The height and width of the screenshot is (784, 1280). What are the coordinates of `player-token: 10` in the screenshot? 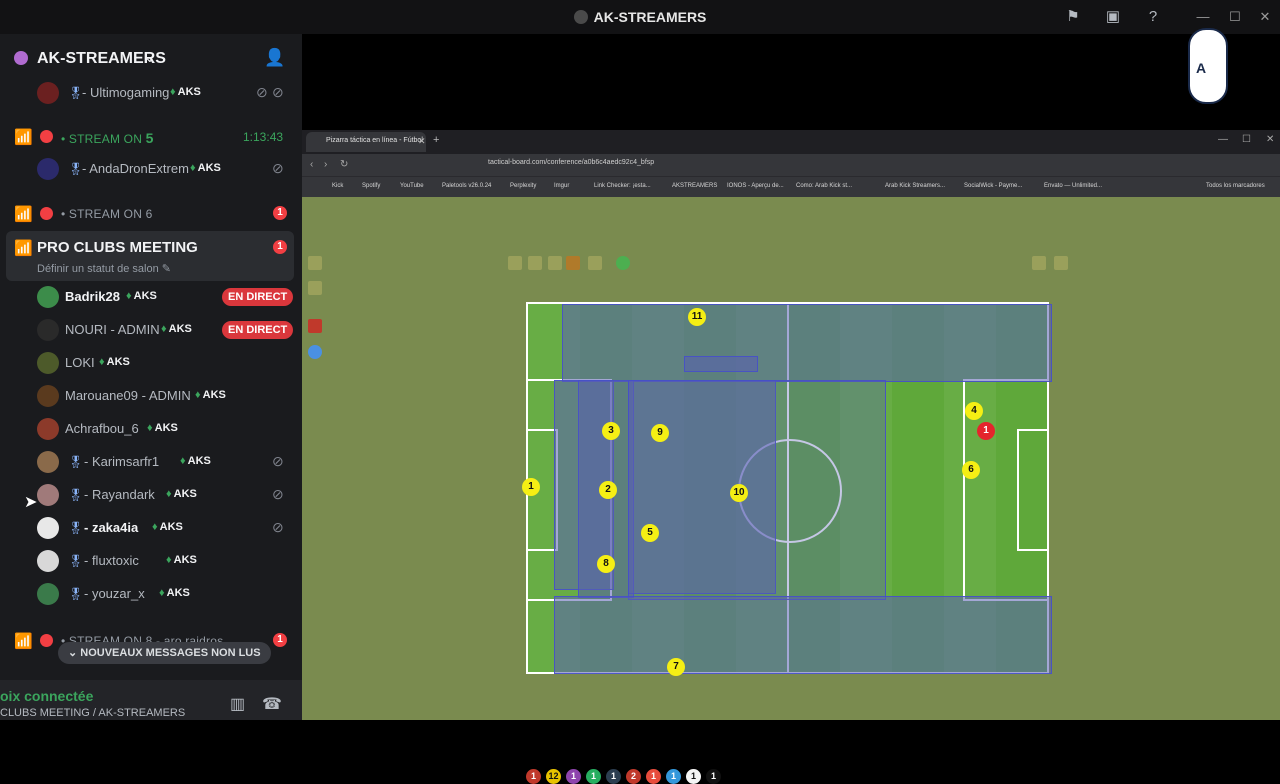 It's located at (739, 493).